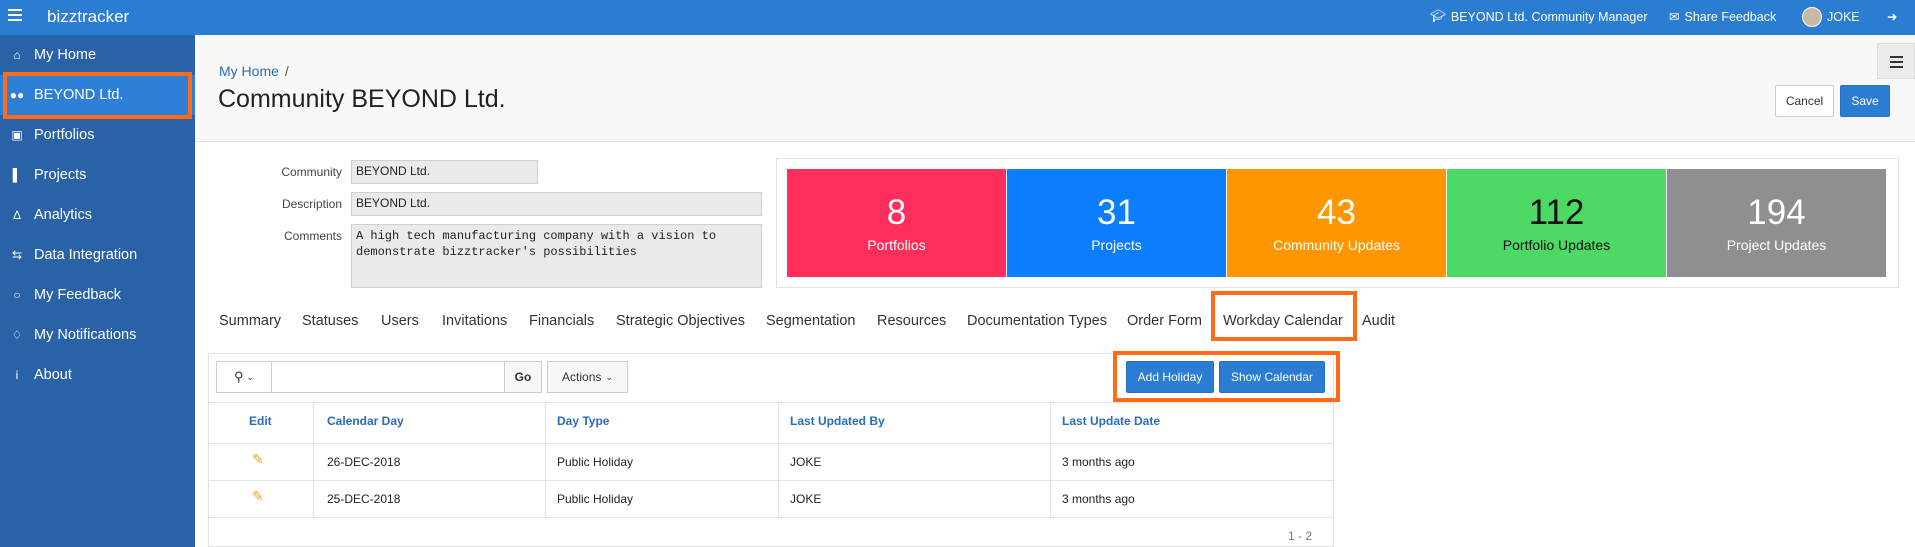  I want to click on tab-audit: Audit, so click(1378, 321).